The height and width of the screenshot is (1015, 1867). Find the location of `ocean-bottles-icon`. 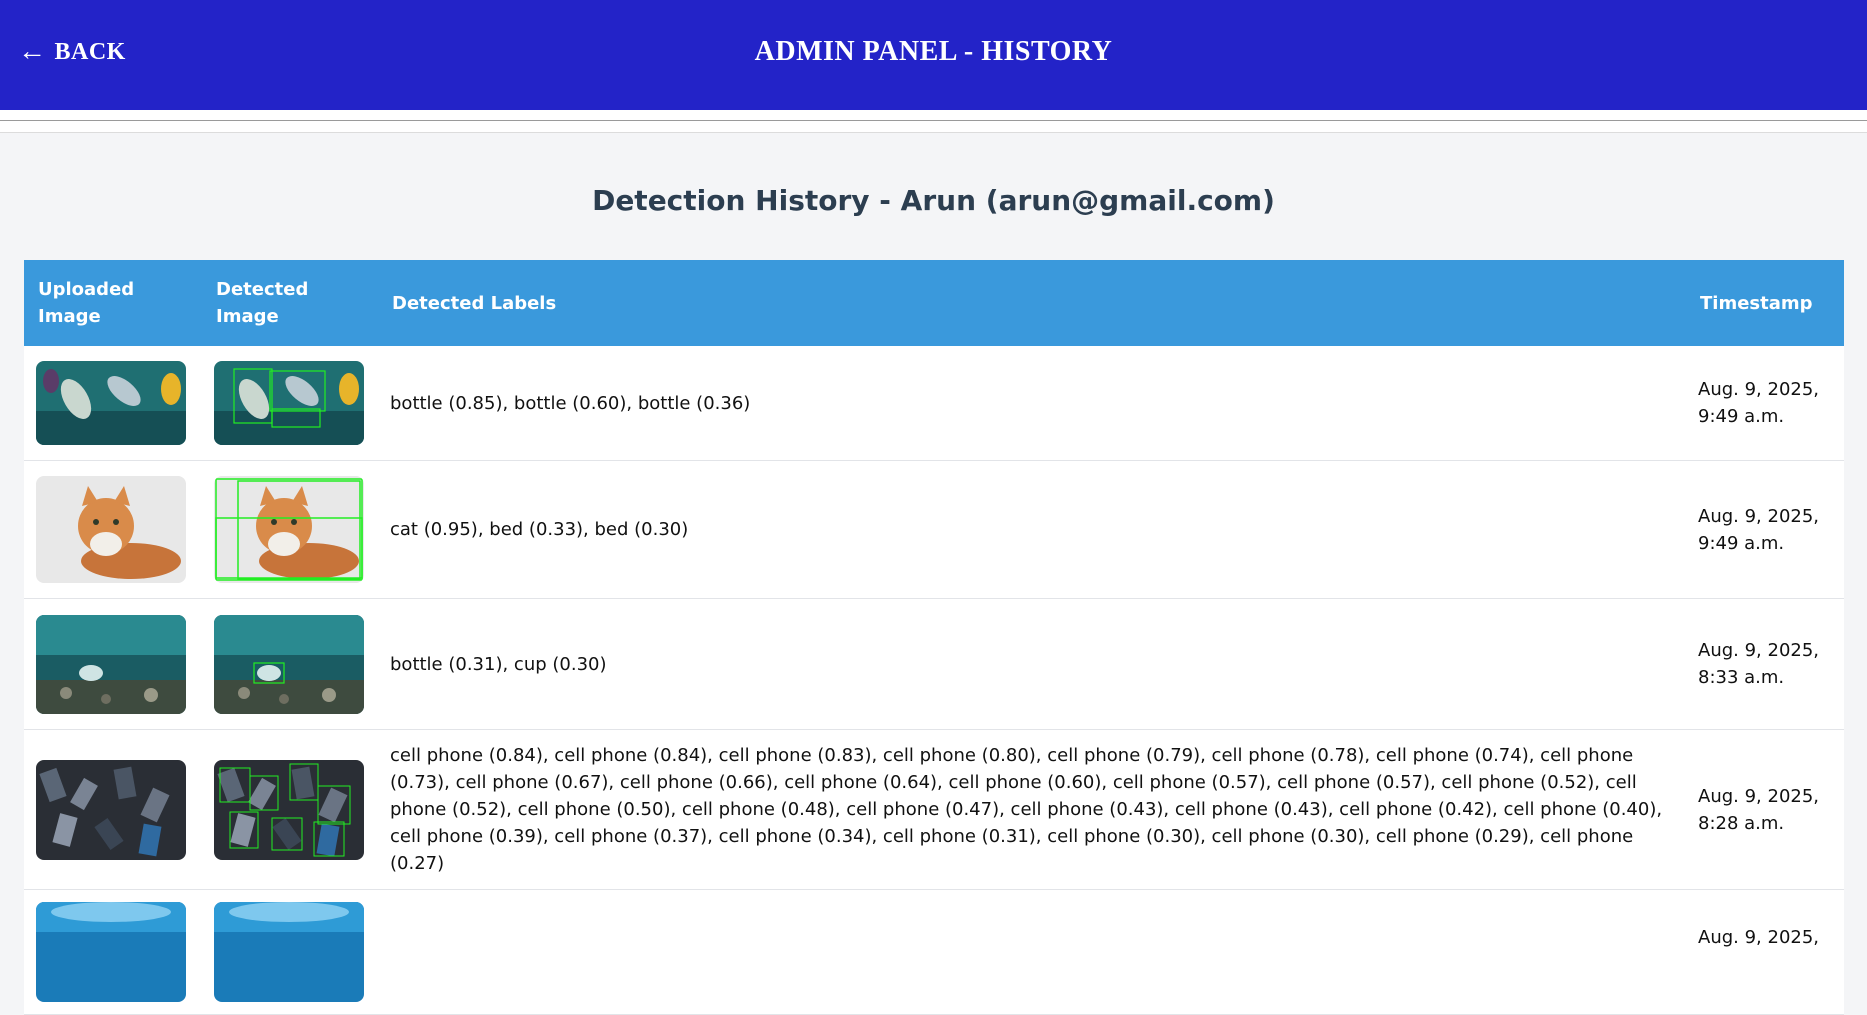

ocean-bottles-icon is located at coordinates (111, 403).